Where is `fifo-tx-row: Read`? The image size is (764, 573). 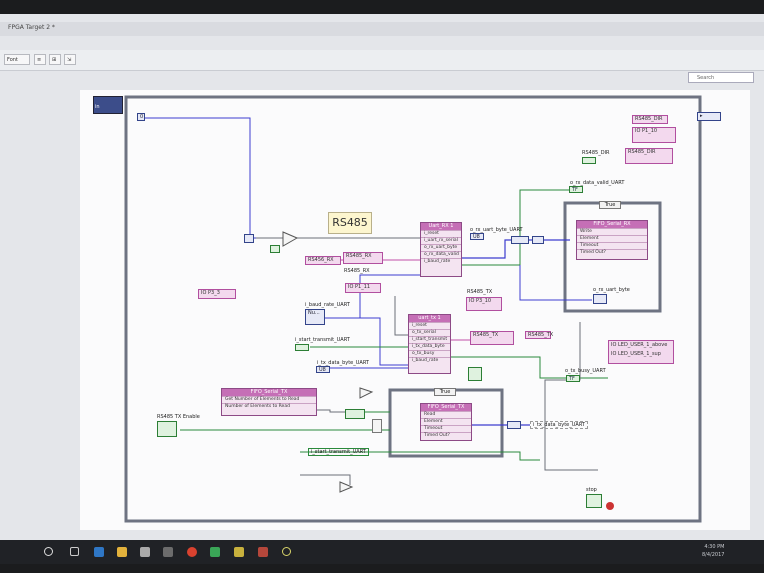 fifo-tx-row: Read is located at coordinates (446, 414).